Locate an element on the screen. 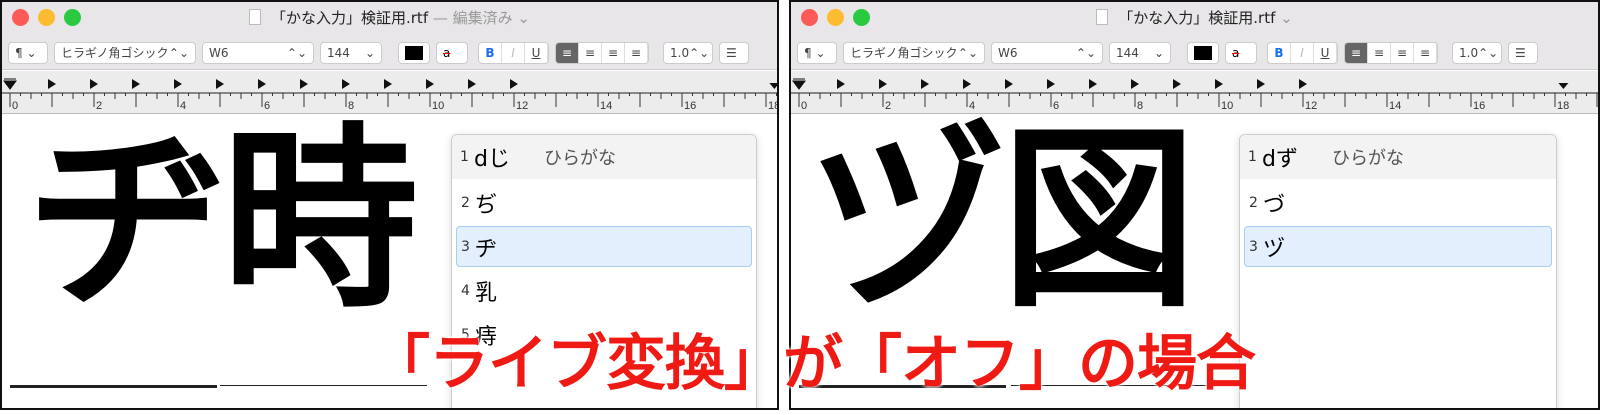 Image resolution: width=1600 pixels, height=415 pixels. input-mode: ひらがな is located at coordinates (579, 158).